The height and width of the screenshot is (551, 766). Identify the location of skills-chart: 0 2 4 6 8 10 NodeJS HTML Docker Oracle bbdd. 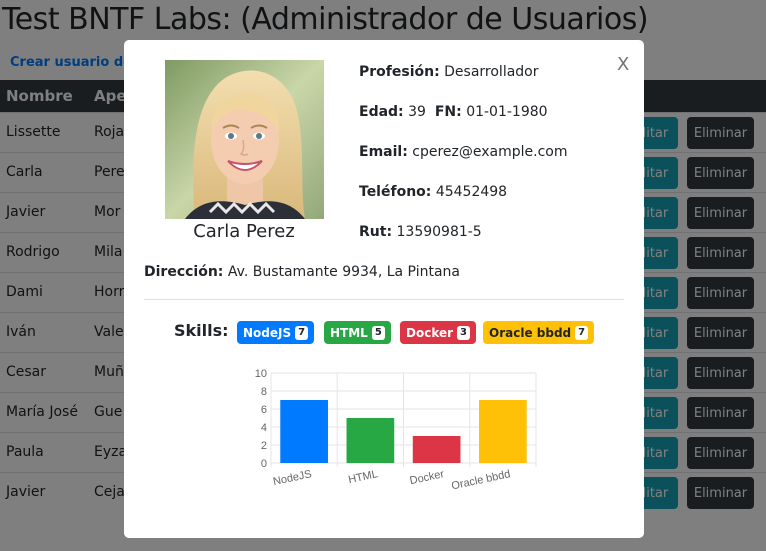
(394, 447).